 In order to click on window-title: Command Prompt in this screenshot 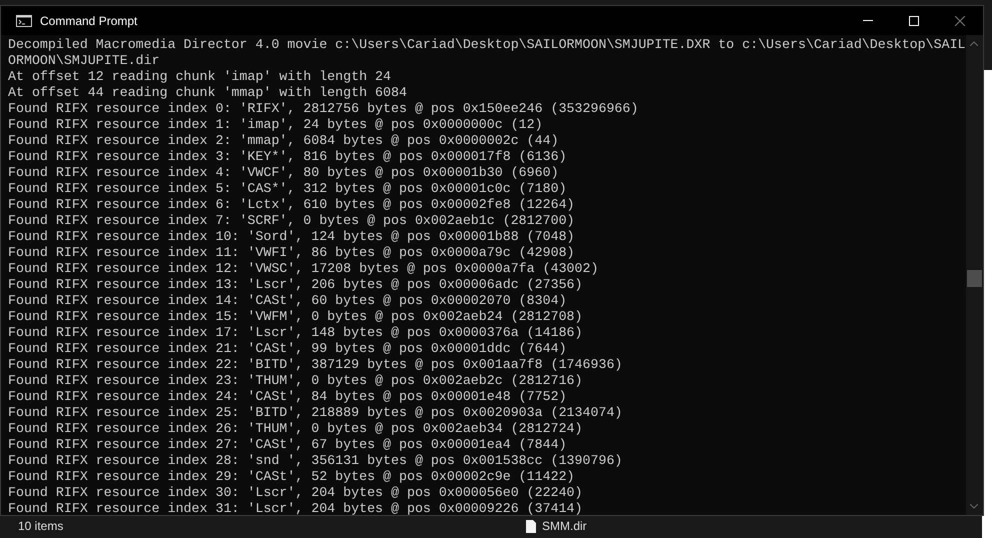, I will do `click(89, 21)`.